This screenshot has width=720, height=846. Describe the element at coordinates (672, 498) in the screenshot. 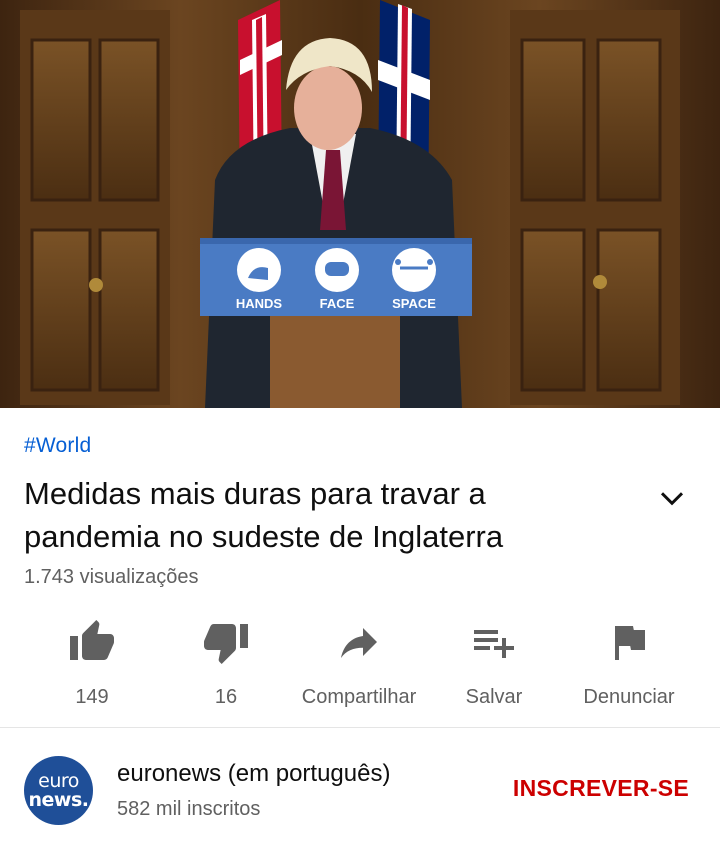

I see `chevron-down-icon` at that location.